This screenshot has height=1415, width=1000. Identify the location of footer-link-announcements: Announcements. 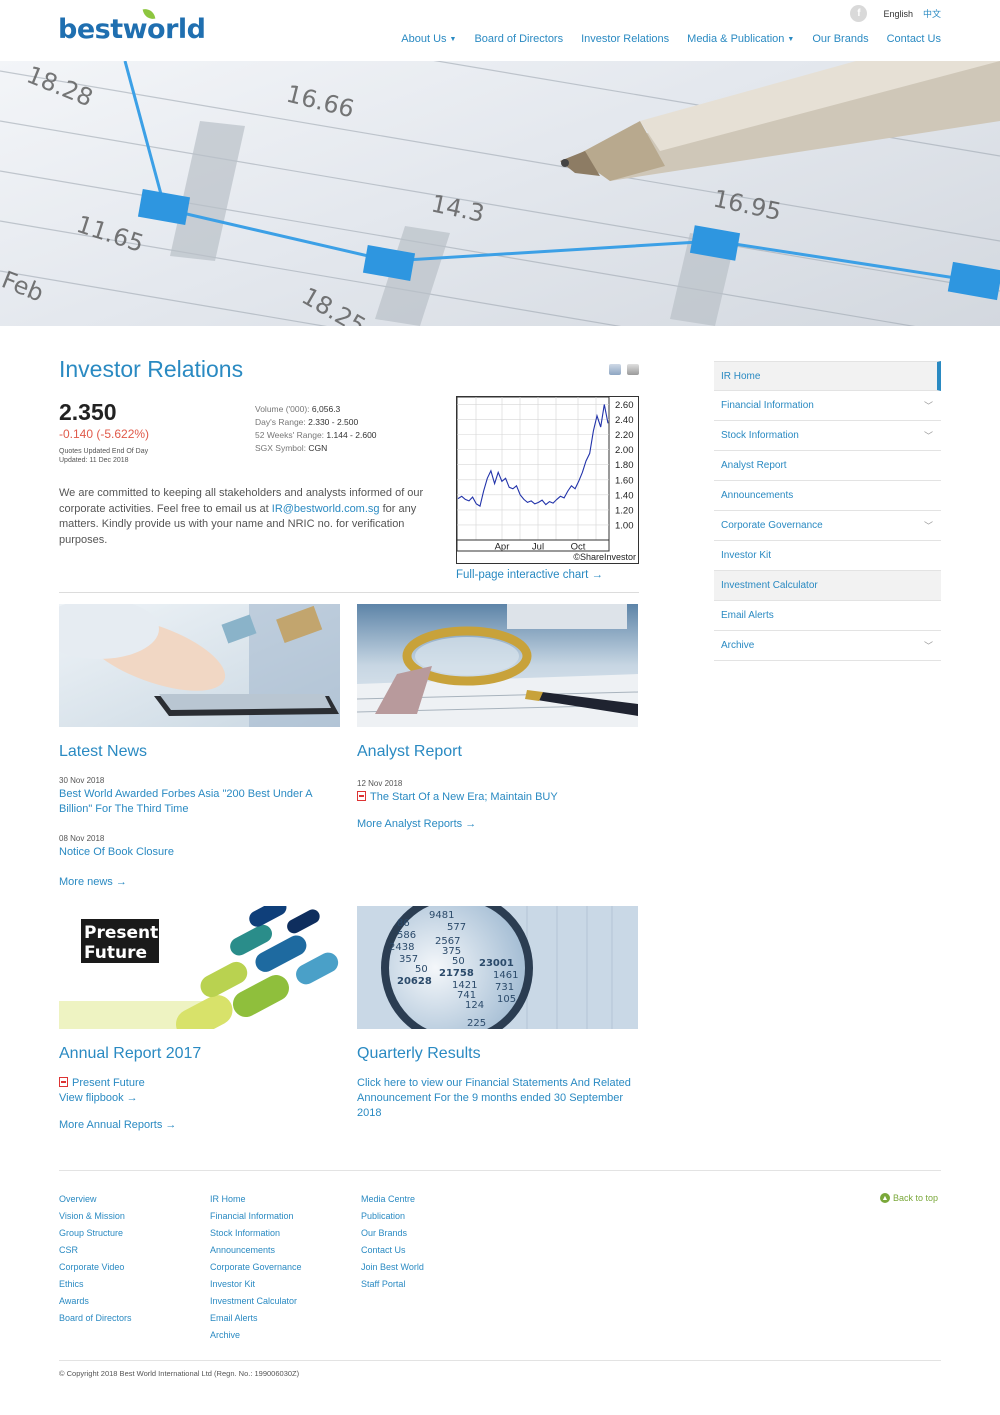
(256, 1250).